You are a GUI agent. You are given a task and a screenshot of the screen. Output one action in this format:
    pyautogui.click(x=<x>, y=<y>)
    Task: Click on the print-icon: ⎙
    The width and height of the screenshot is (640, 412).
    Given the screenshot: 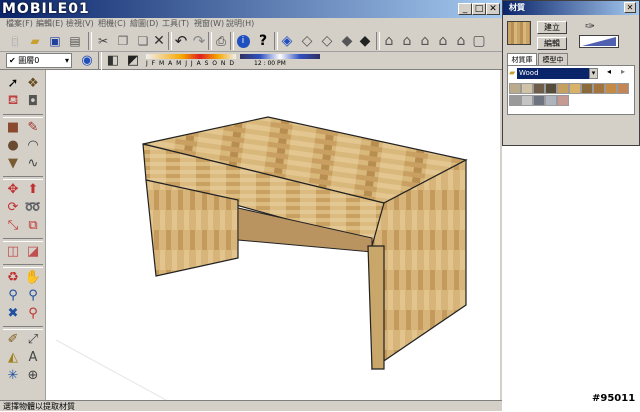 What is the action you would take?
    pyautogui.click(x=221, y=41)
    